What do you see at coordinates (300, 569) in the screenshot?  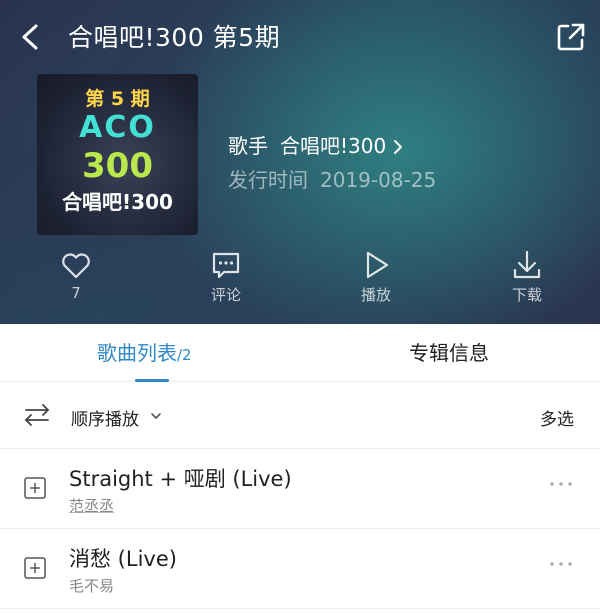 I see `song-row: 消愁 (Live) 毛不易` at bounding box center [300, 569].